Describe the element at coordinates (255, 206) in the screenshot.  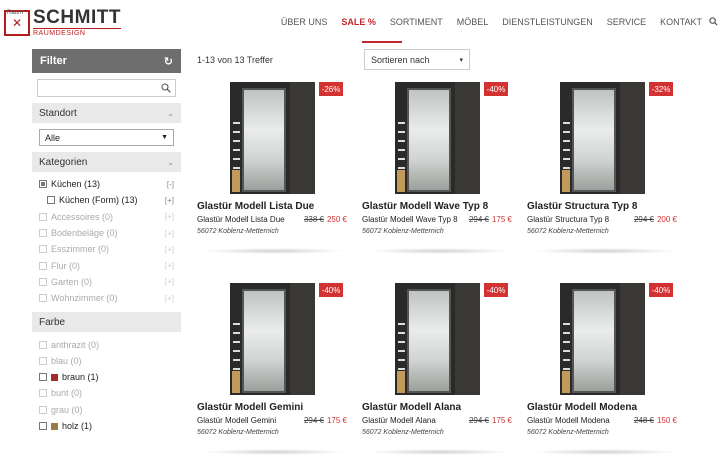
I see `product-title: Glastür Modell Lista Due` at that location.